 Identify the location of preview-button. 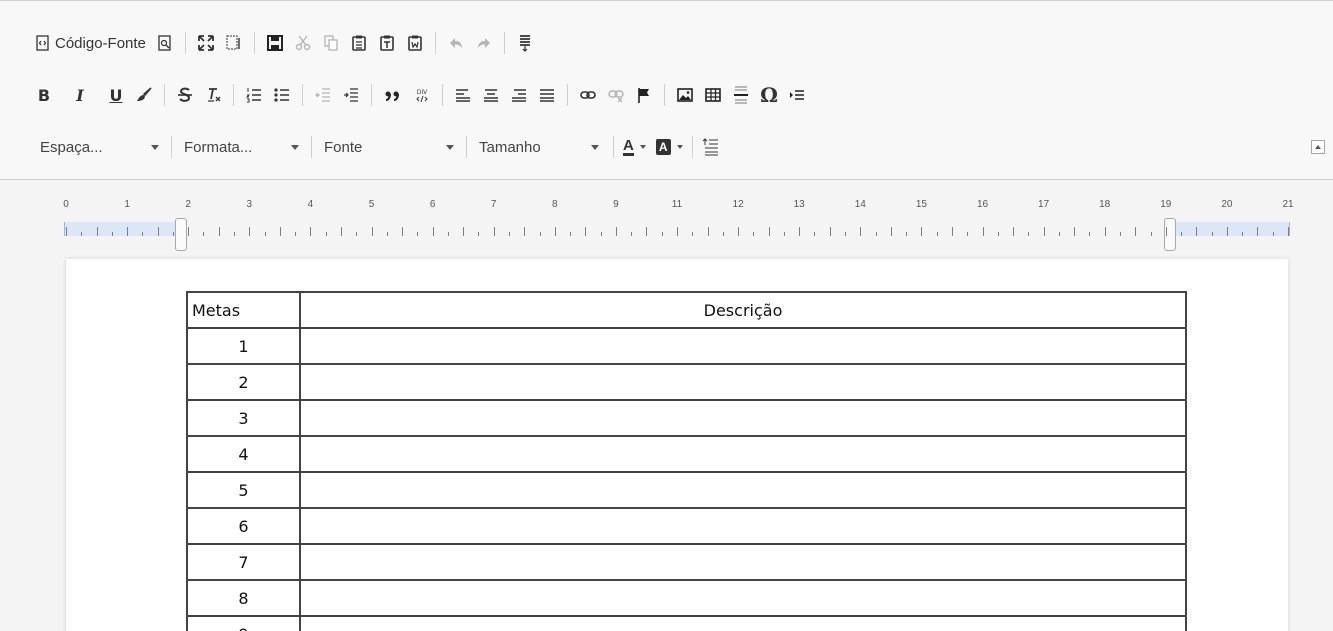
(165, 43).